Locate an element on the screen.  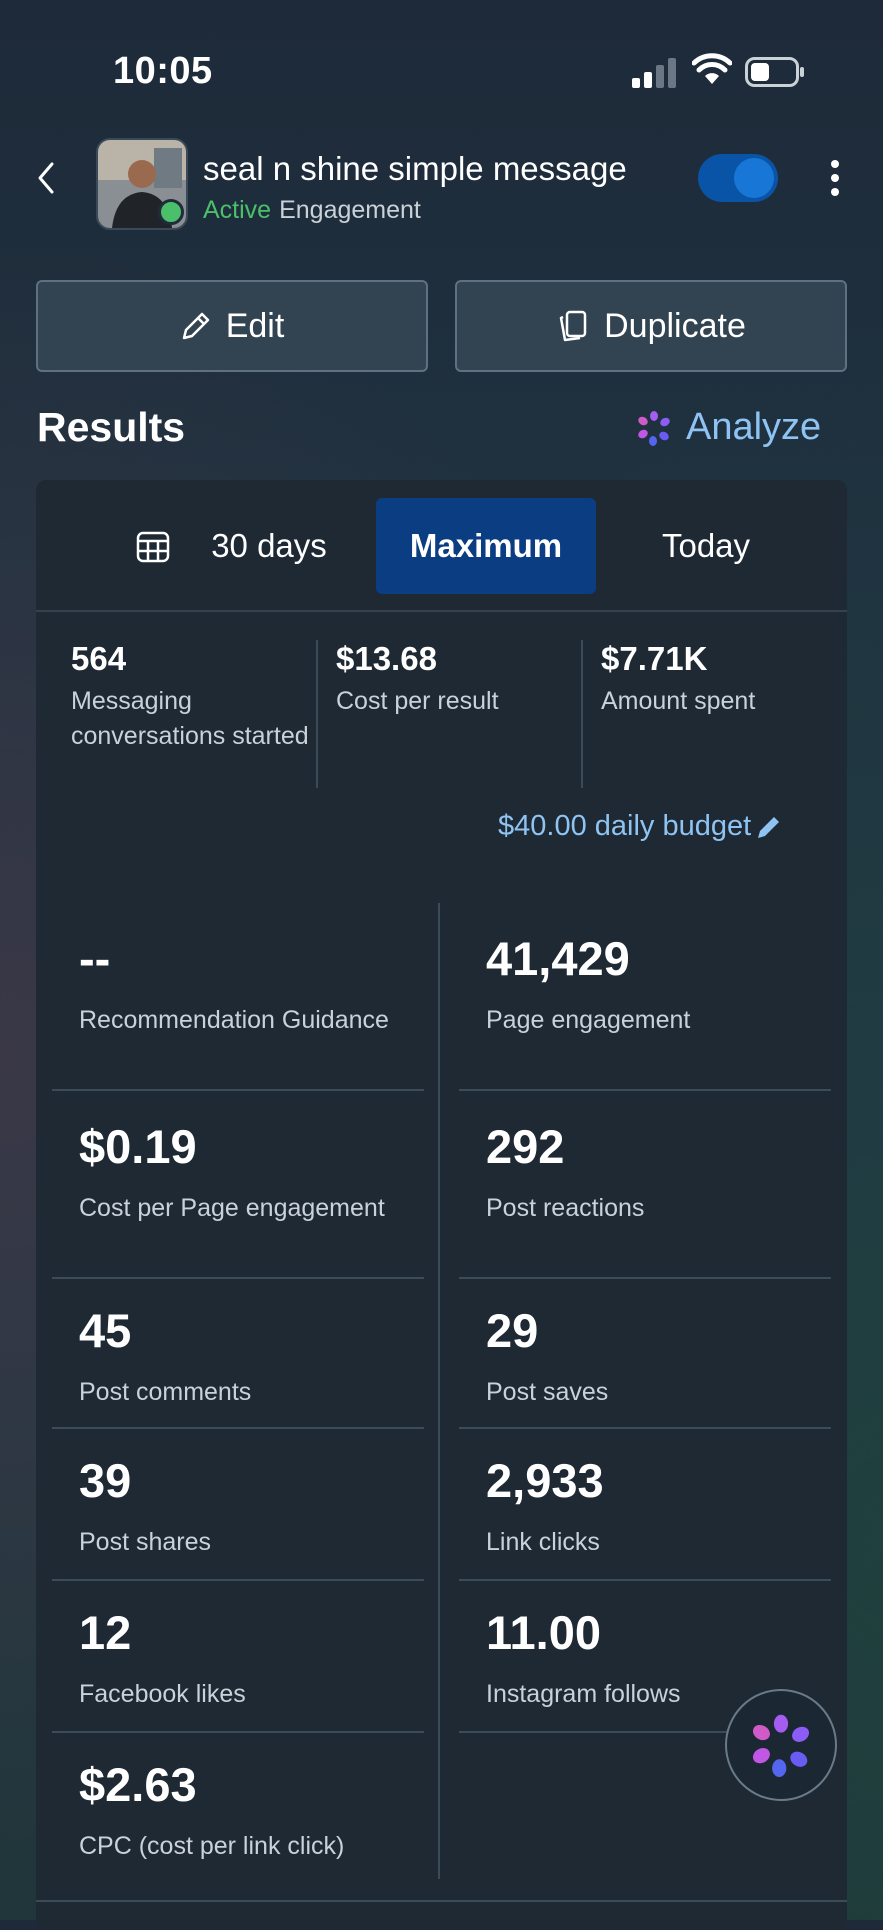
metric-value: 39 is located at coordinates (105, 1480).